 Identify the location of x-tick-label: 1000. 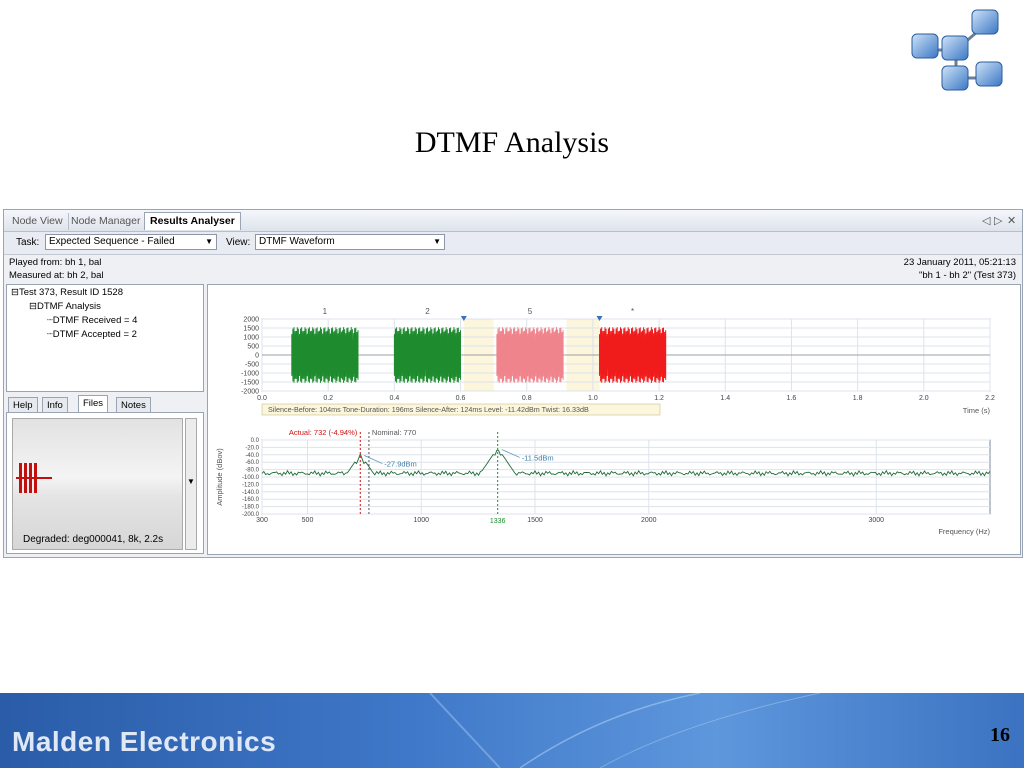
(421, 520).